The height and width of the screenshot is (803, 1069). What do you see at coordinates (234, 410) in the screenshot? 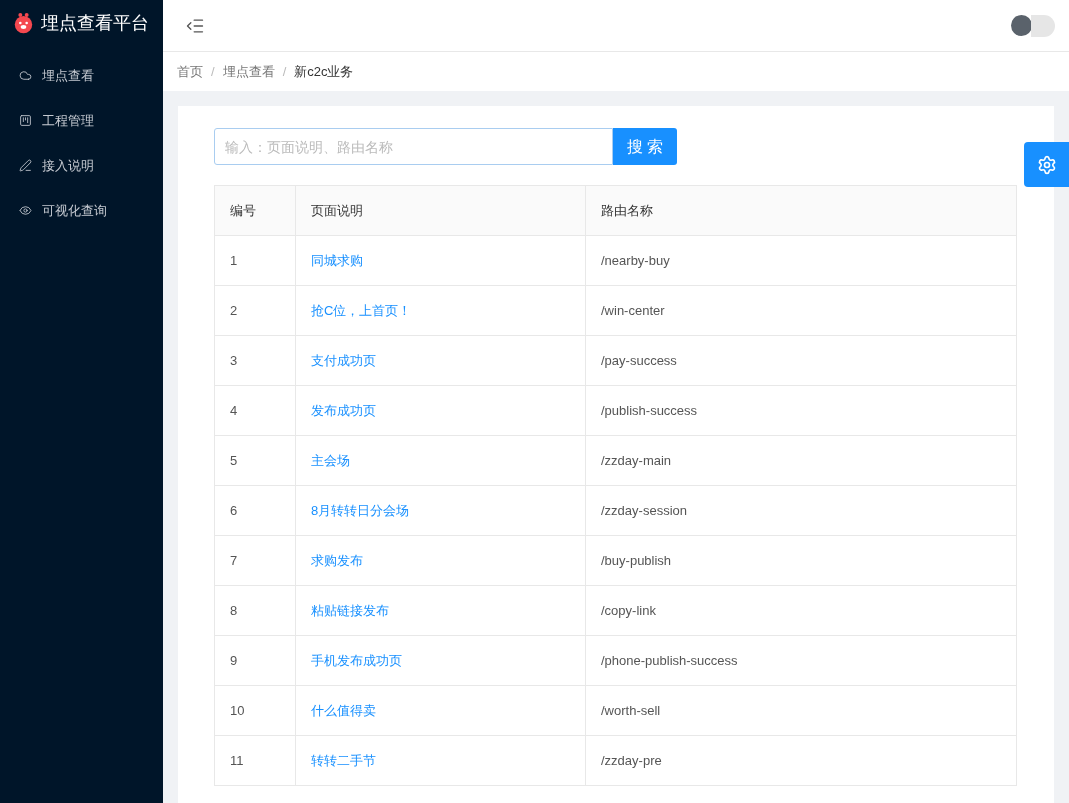
I see `table-cell: 4` at bounding box center [234, 410].